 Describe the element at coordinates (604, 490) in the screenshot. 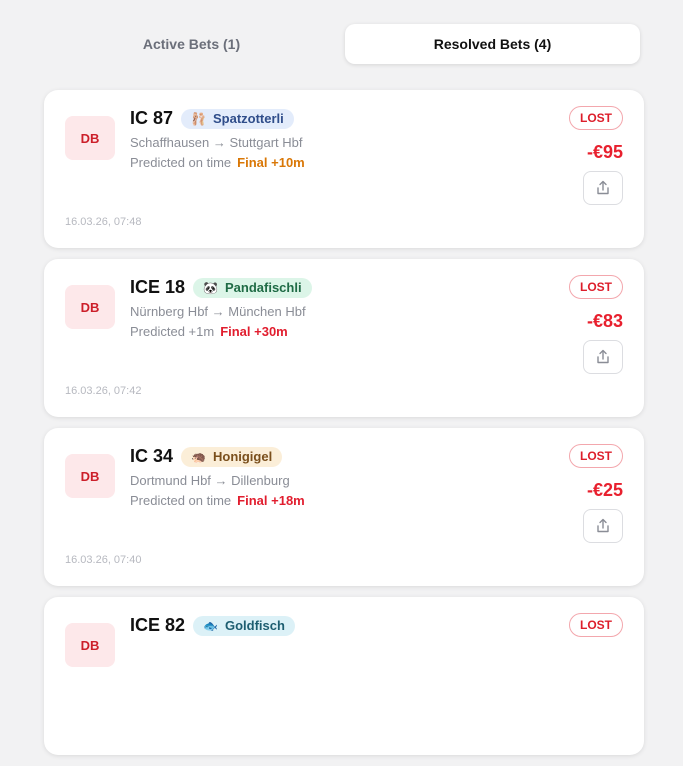

I see `amount: -€25` at that location.